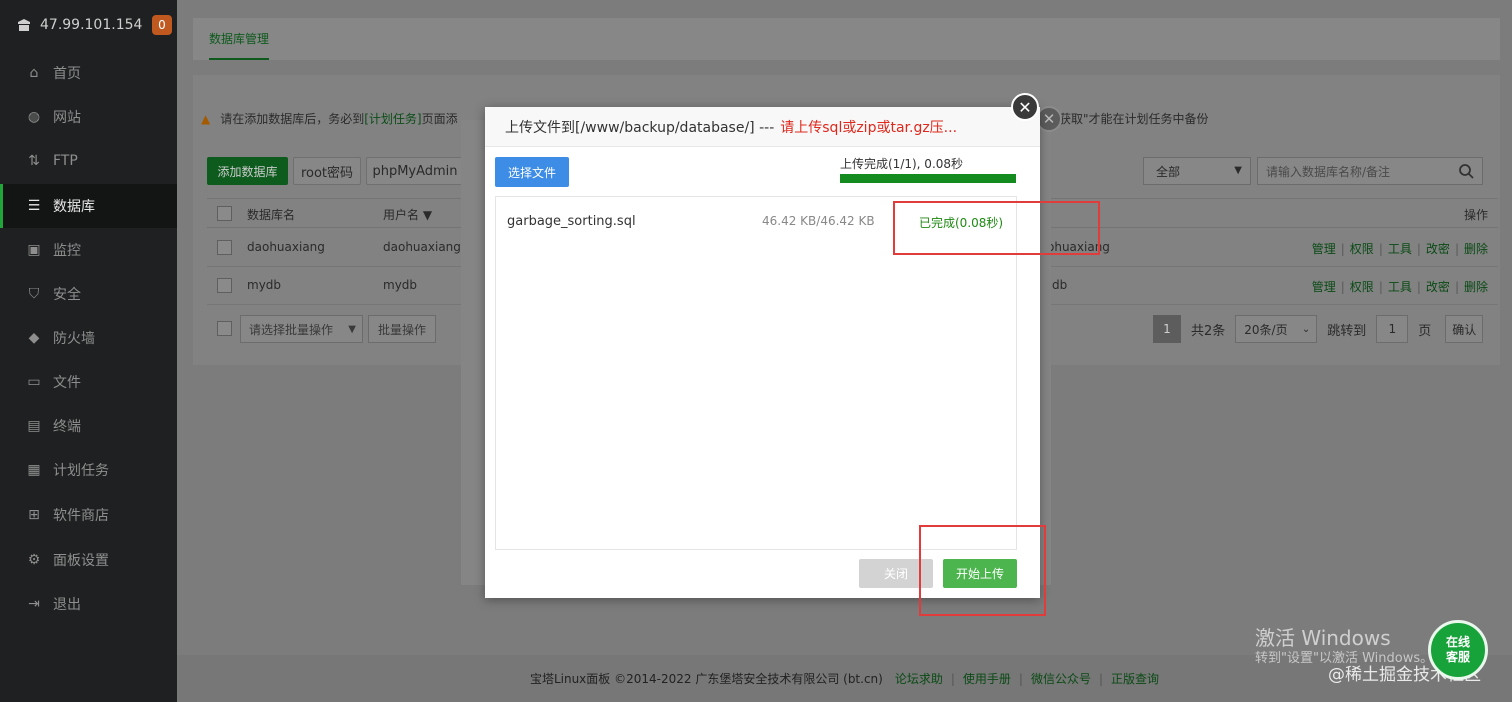 The image size is (1512, 702). I want to click on phpmyadmin-button: phpMyAdmin, so click(415, 171).